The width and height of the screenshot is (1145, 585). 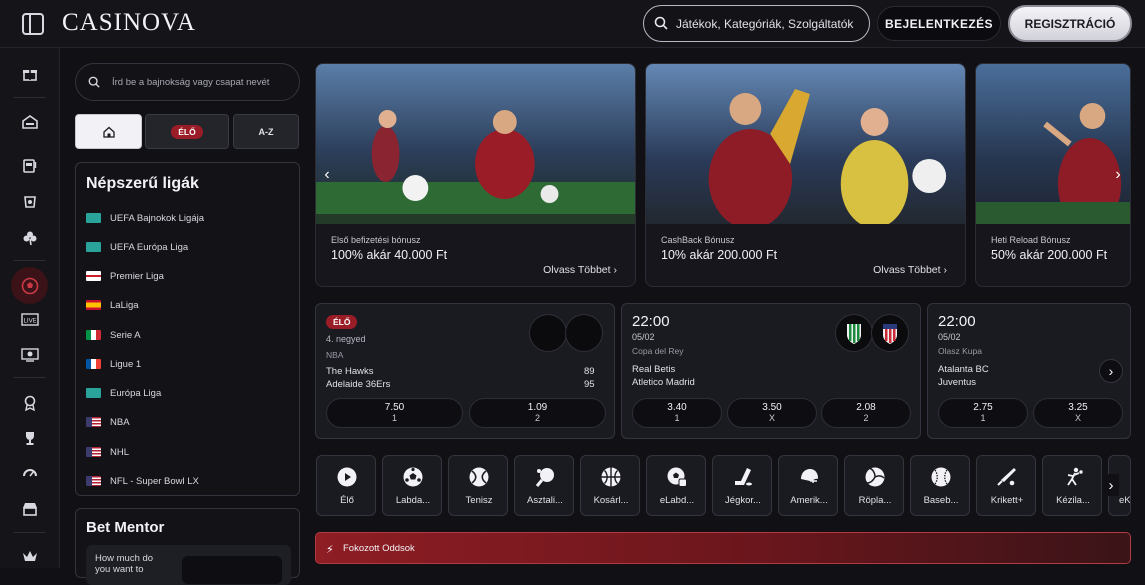 What do you see at coordinates (30, 97) in the screenshot?
I see `rail-divider` at bounding box center [30, 97].